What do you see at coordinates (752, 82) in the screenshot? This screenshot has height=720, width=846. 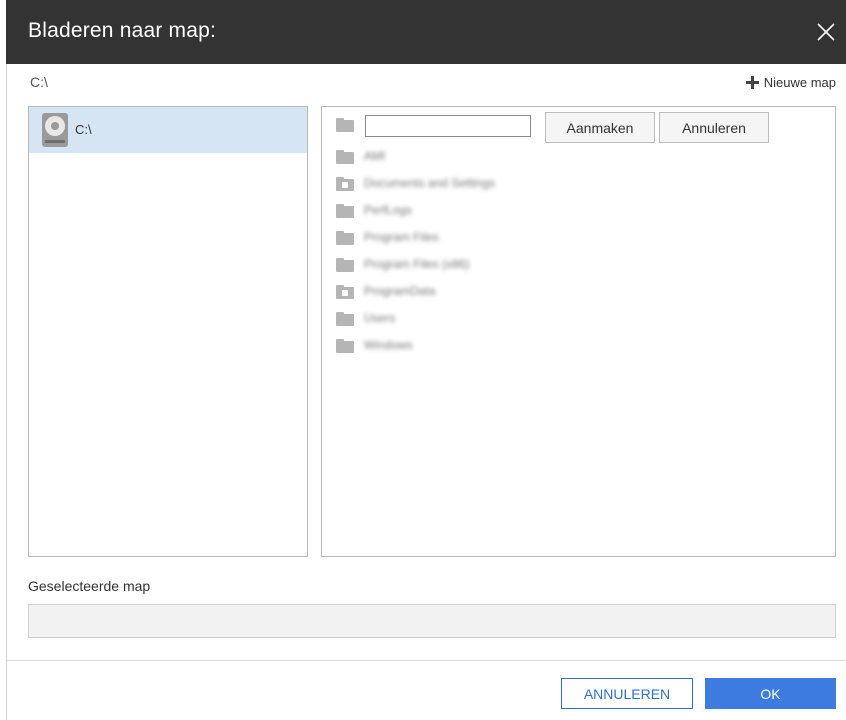 I see `plus-icon` at bounding box center [752, 82].